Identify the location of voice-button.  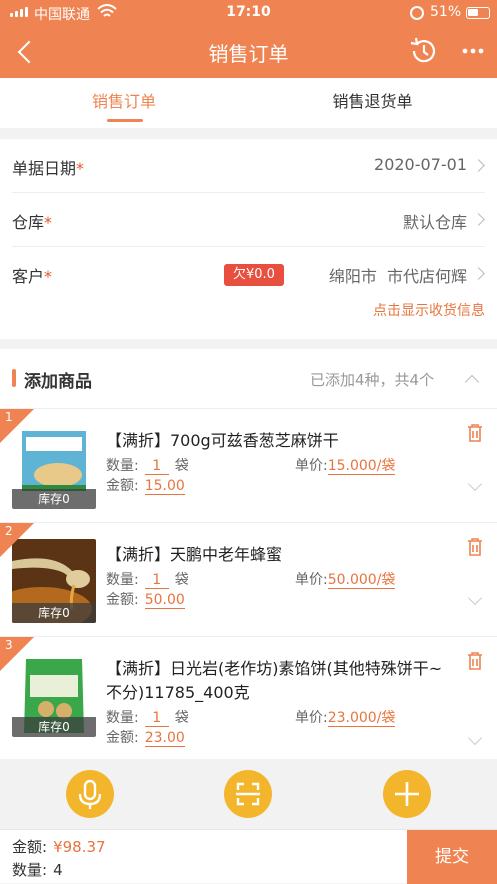
(90, 794).